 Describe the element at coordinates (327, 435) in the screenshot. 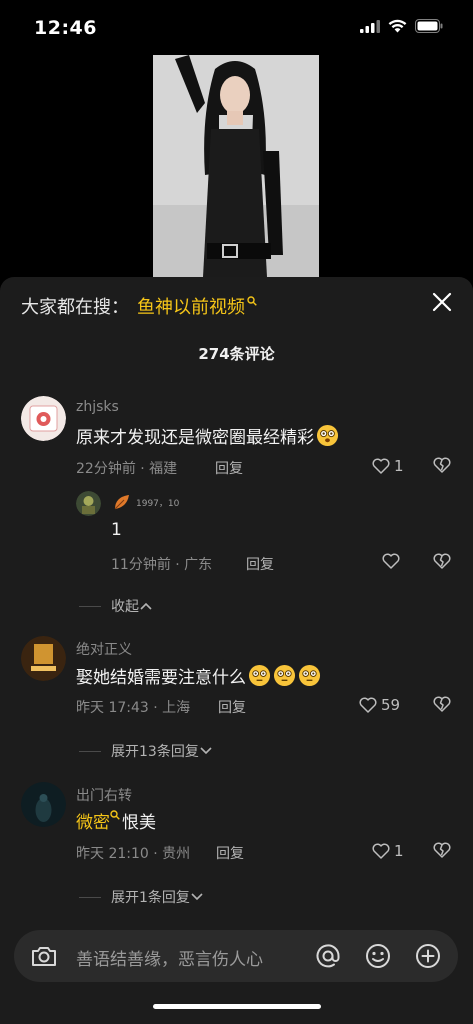

I see `dizzy-face-emoji-icon` at that location.